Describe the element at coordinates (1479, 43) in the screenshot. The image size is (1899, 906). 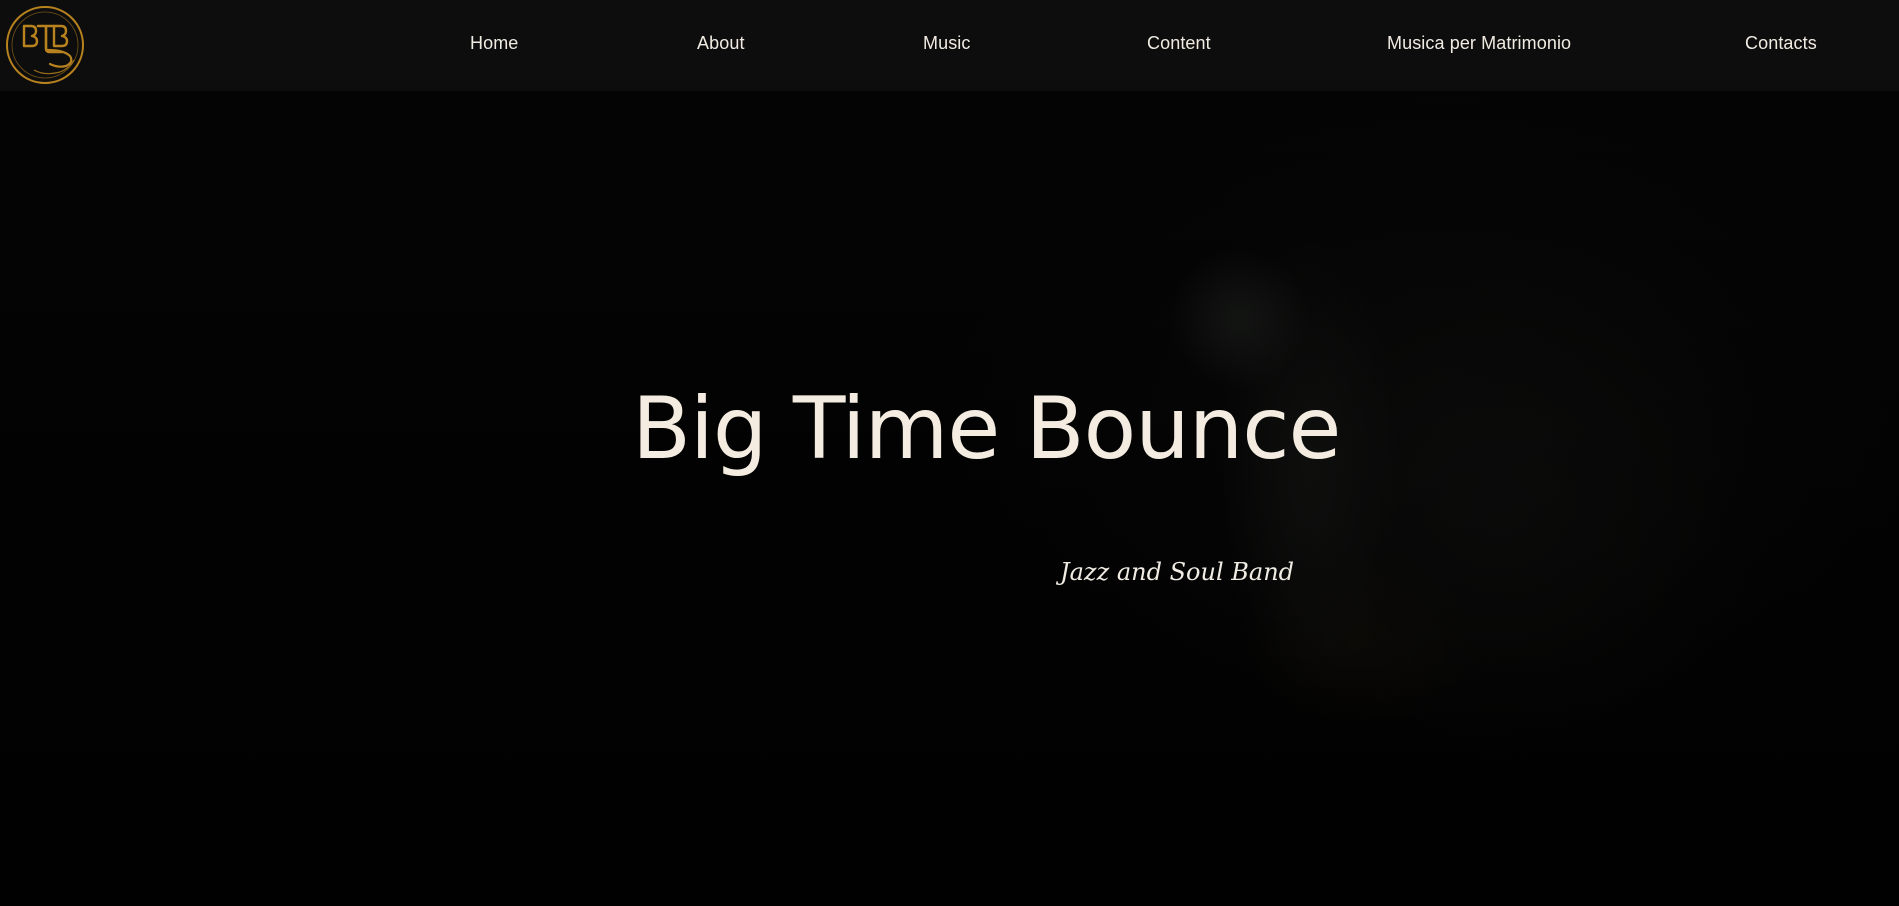
I see `nav-item-musica-per-matrimonio: Musica per Matrimonio` at that location.